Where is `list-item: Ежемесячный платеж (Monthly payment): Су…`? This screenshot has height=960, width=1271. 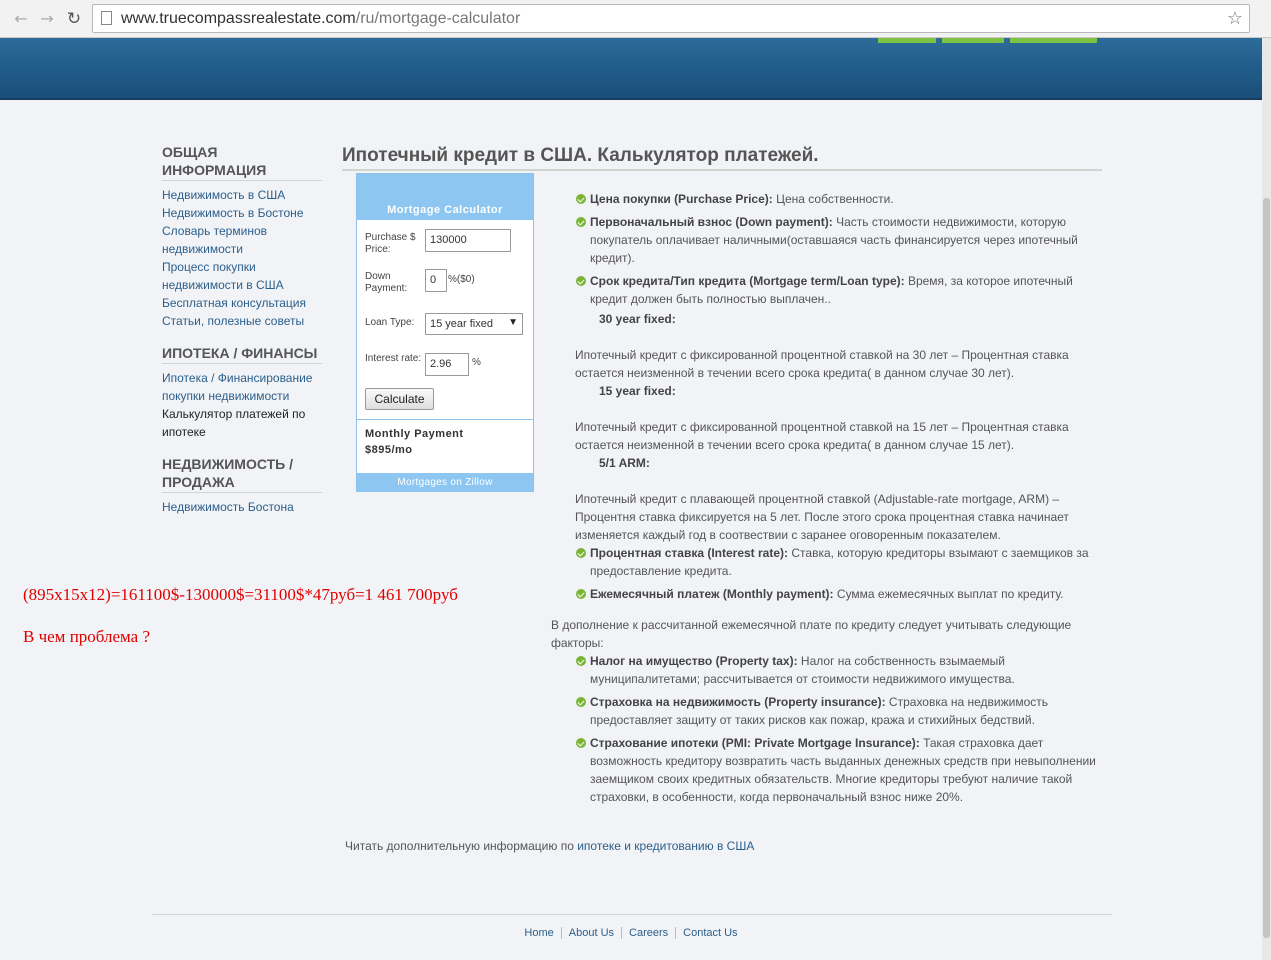 list-item: Ежемесячный платеж (Monthly payment): Су… is located at coordinates (823, 594).